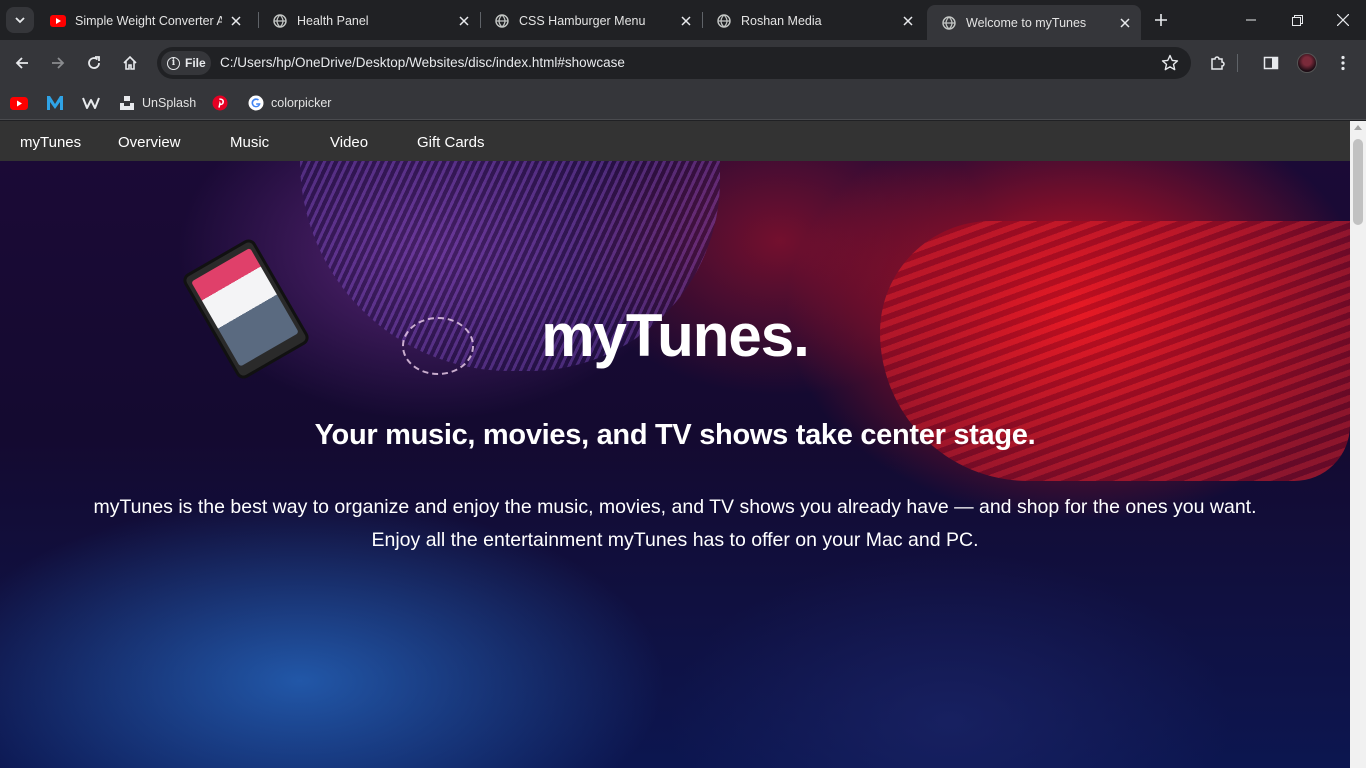 The width and height of the screenshot is (1366, 768). I want to click on google-icon, so click(256, 103).